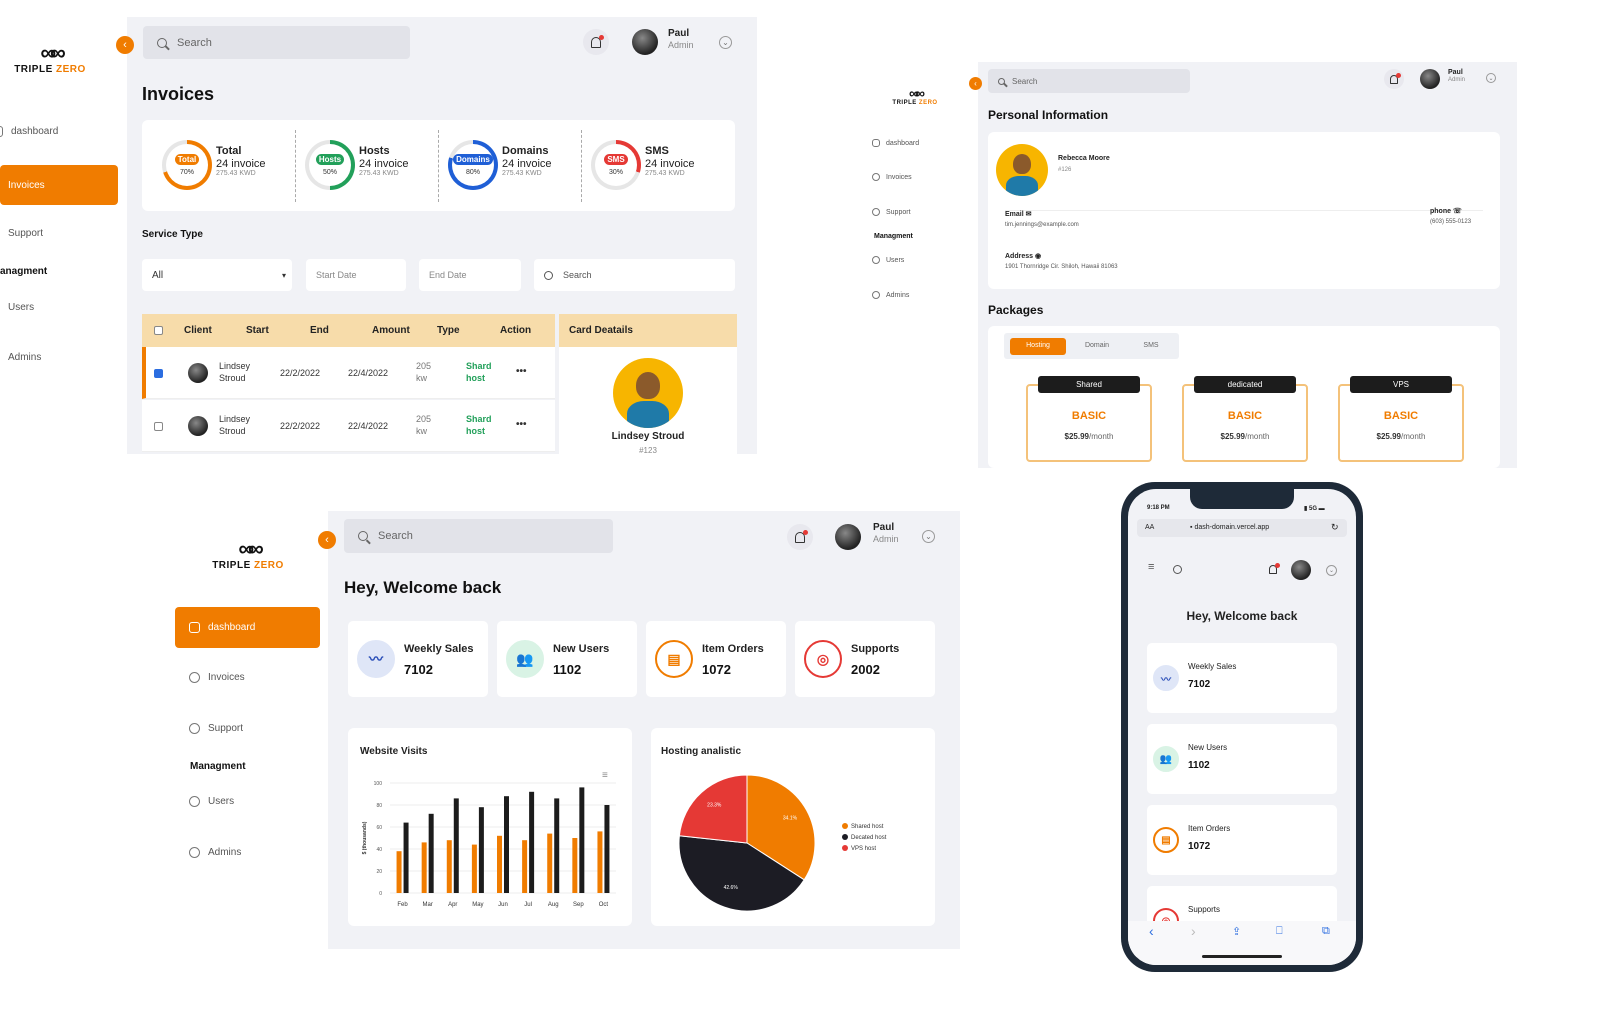 The height and width of the screenshot is (1009, 1600). What do you see at coordinates (1279, 931) in the screenshot?
I see `bookmarks-icon: ⎕` at bounding box center [1279, 931].